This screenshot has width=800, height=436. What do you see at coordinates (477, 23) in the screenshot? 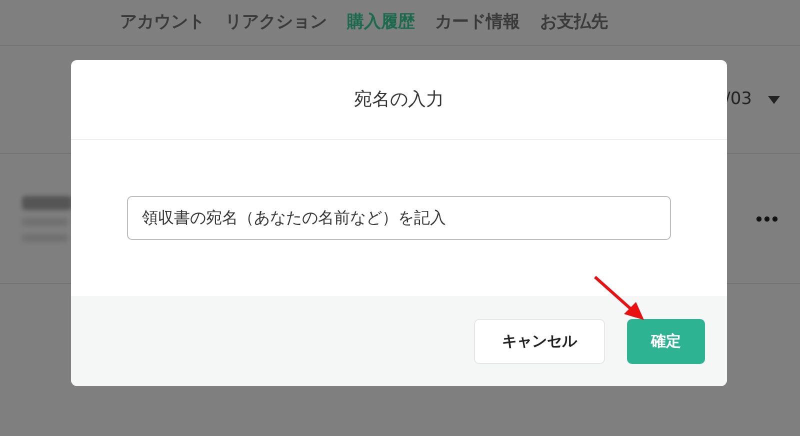
I see `tab: カード情報` at bounding box center [477, 23].